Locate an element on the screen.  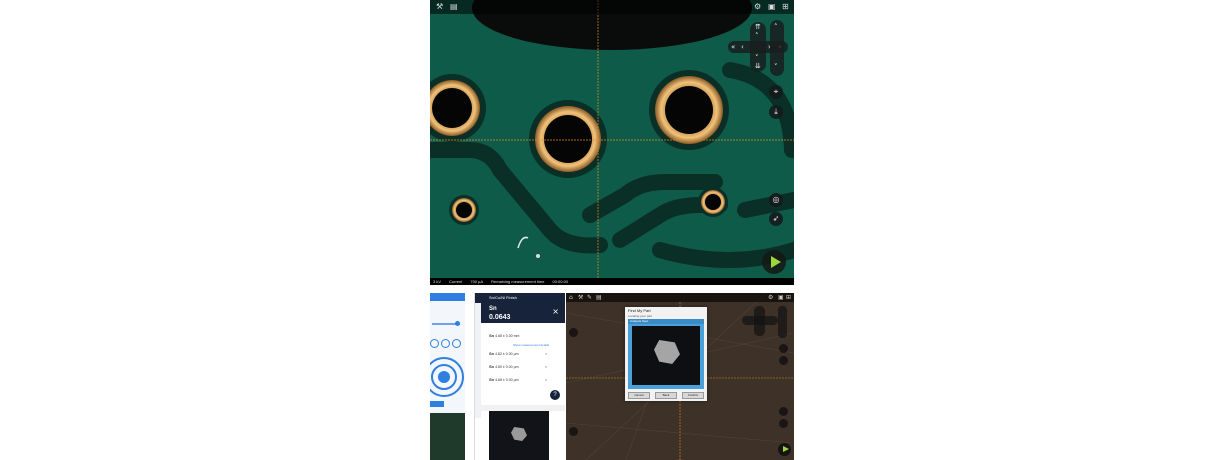
pad-center is located at coordinates (568, 139).